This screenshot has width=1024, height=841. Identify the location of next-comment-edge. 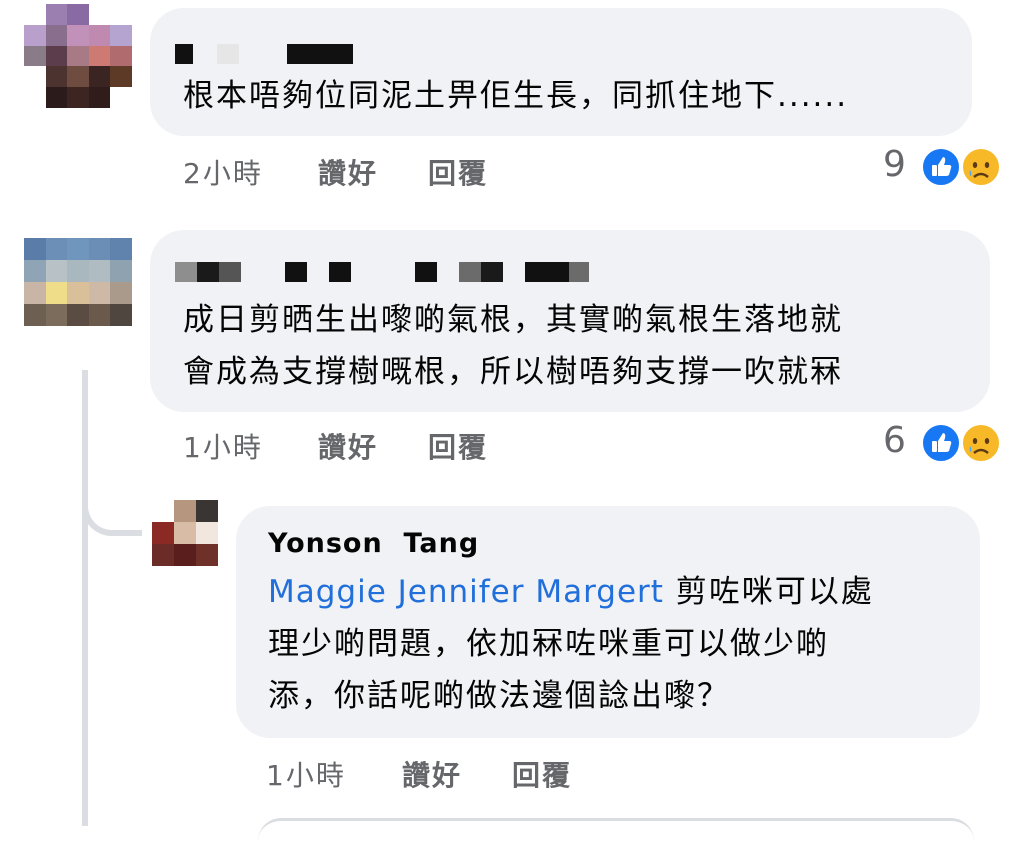
(616, 829).